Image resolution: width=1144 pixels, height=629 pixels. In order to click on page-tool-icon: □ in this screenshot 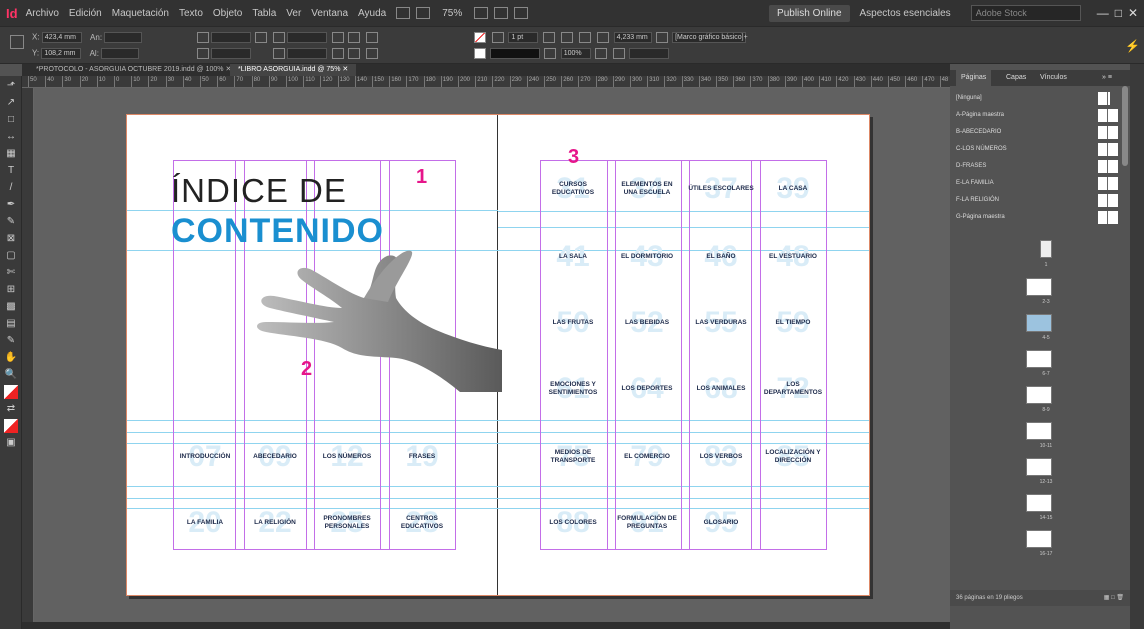, I will do `click(11, 120)`.